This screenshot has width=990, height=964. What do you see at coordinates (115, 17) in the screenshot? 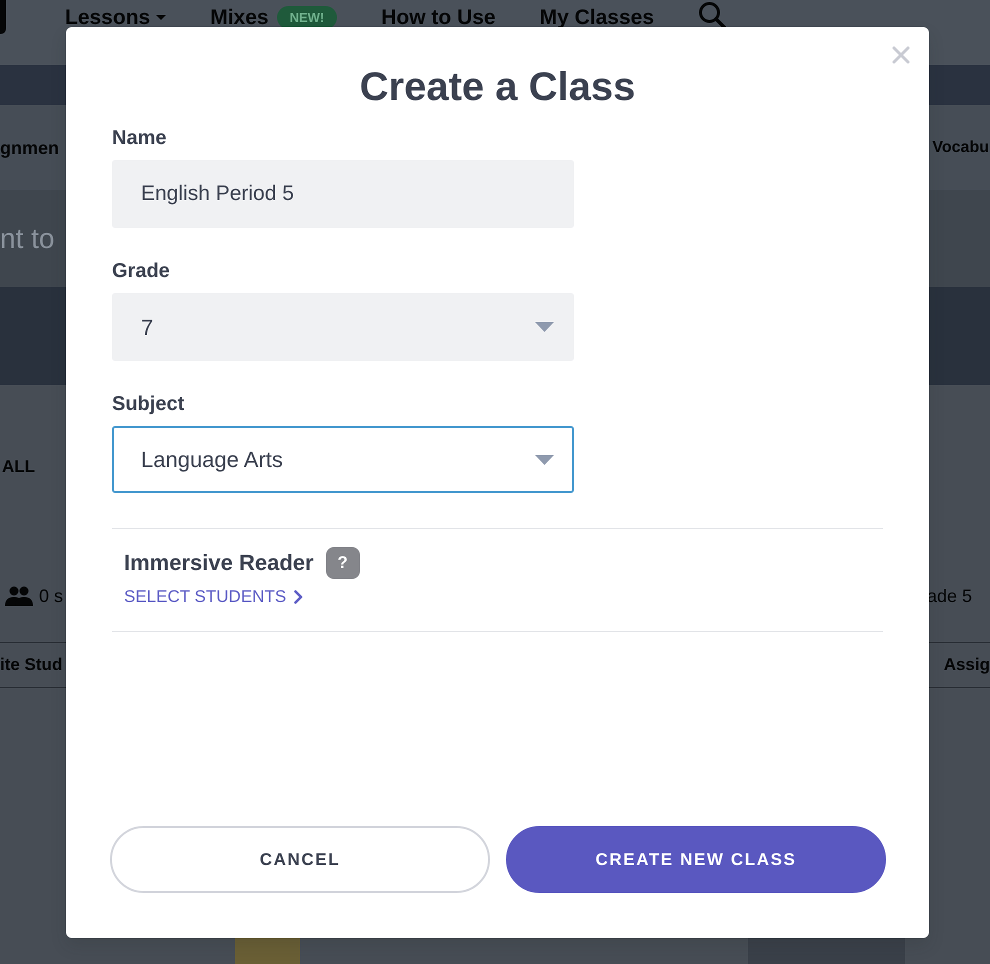
I see `nav-link: Lessons` at bounding box center [115, 17].